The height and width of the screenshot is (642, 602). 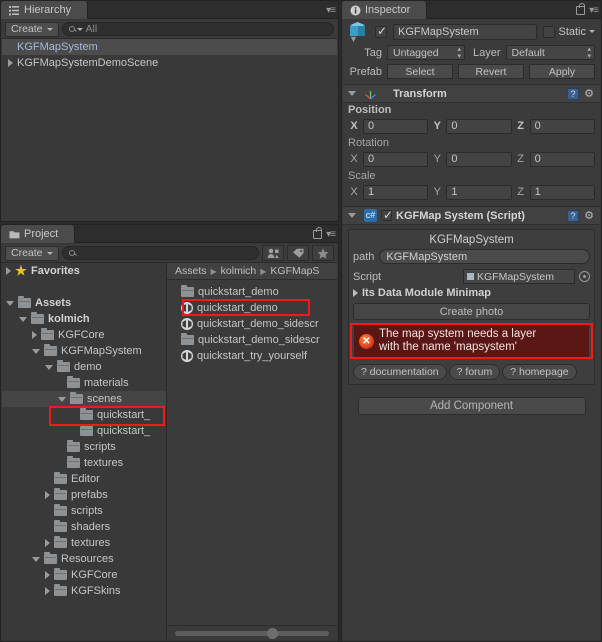 What do you see at coordinates (479, 192) in the screenshot?
I see `scale-y-input: 1` at bounding box center [479, 192].